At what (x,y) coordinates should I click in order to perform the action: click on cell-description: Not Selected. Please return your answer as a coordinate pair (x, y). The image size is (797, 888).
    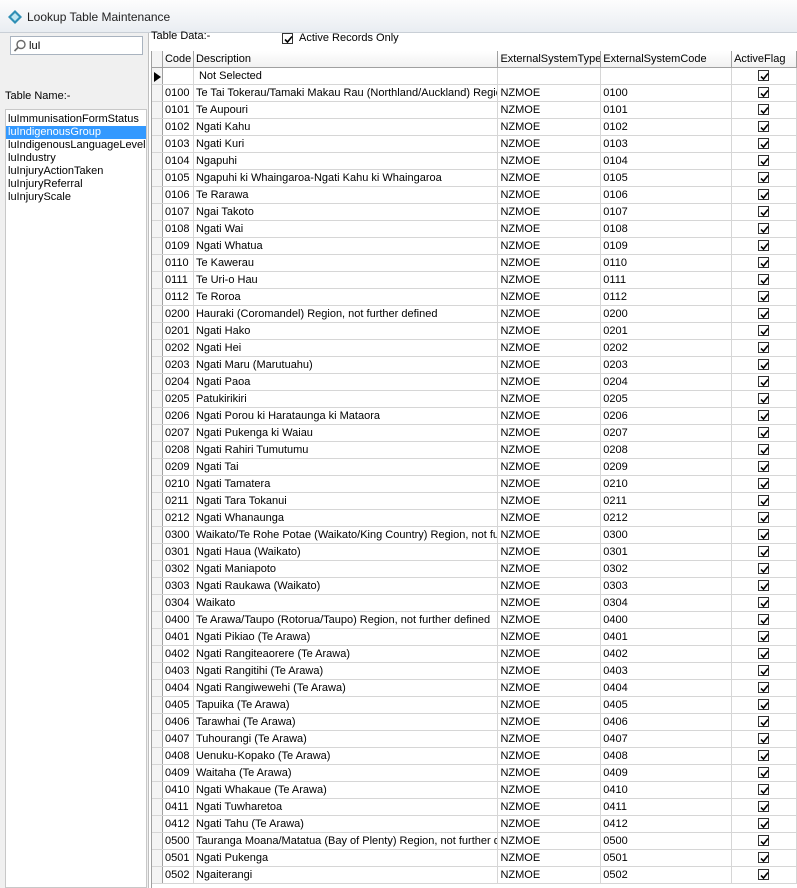
    Looking at the image, I should click on (346, 76).